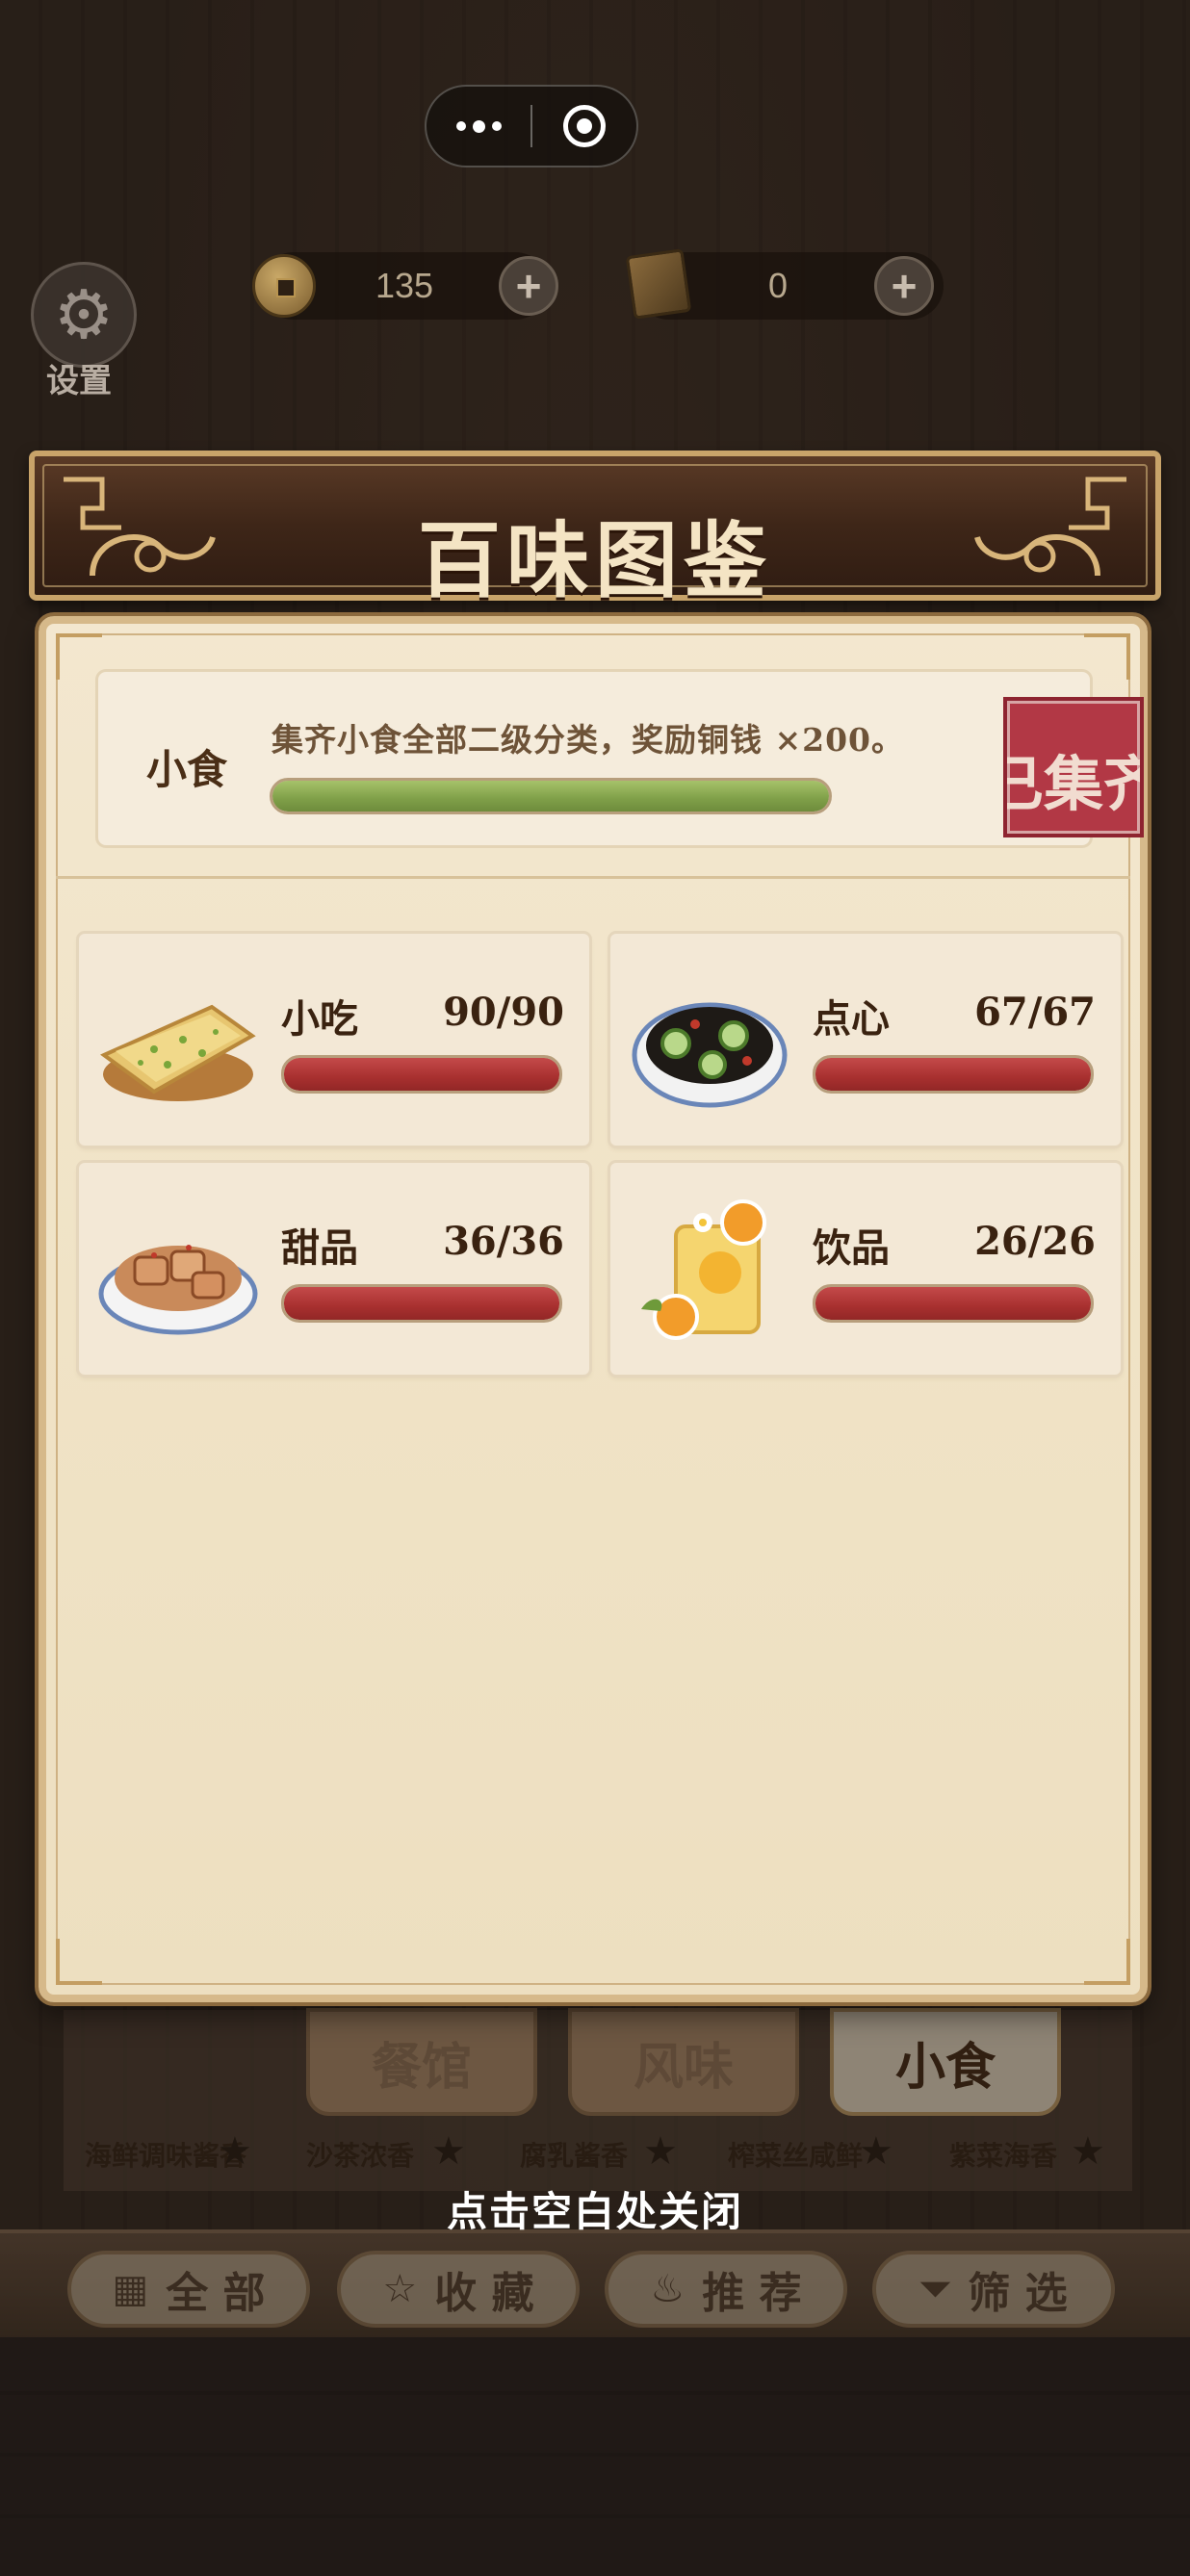 This screenshot has height=2576, width=1190. What do you see at coordinates (284, 286) in the screenshot?
I see `coin-icon` at bounding box center [284, 286].